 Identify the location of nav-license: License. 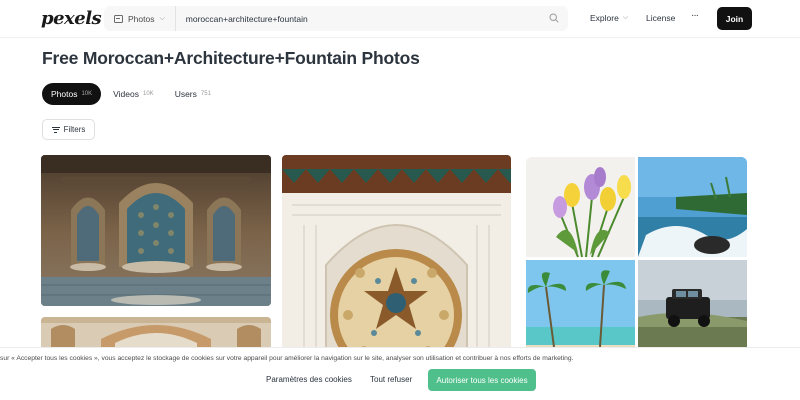
(660, 18).